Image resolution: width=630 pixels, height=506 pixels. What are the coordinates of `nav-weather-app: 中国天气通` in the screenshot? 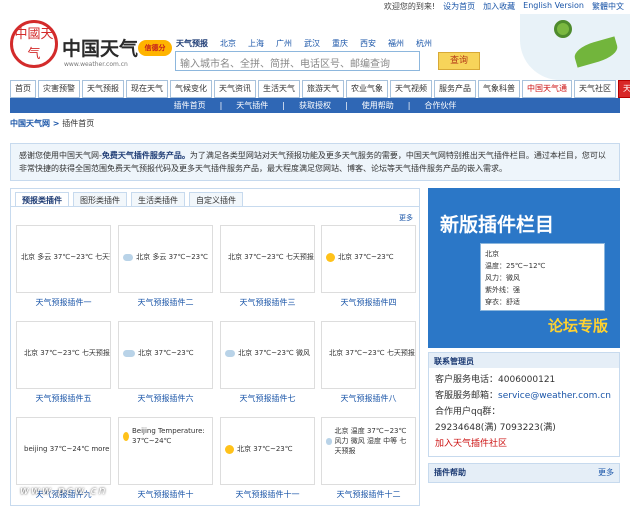 It's located at (547, 89).